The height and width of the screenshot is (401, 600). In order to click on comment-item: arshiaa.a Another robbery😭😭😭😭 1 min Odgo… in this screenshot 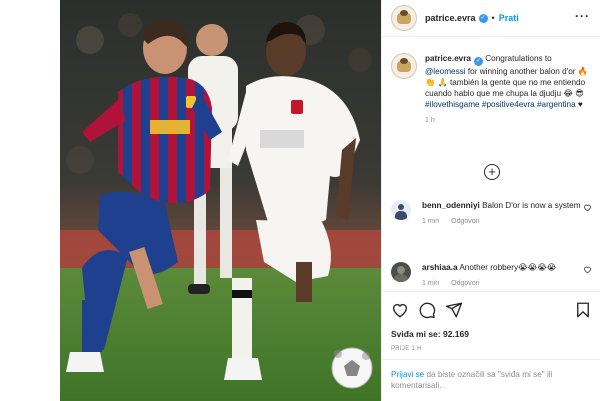, I will do `click(493, 275)`.